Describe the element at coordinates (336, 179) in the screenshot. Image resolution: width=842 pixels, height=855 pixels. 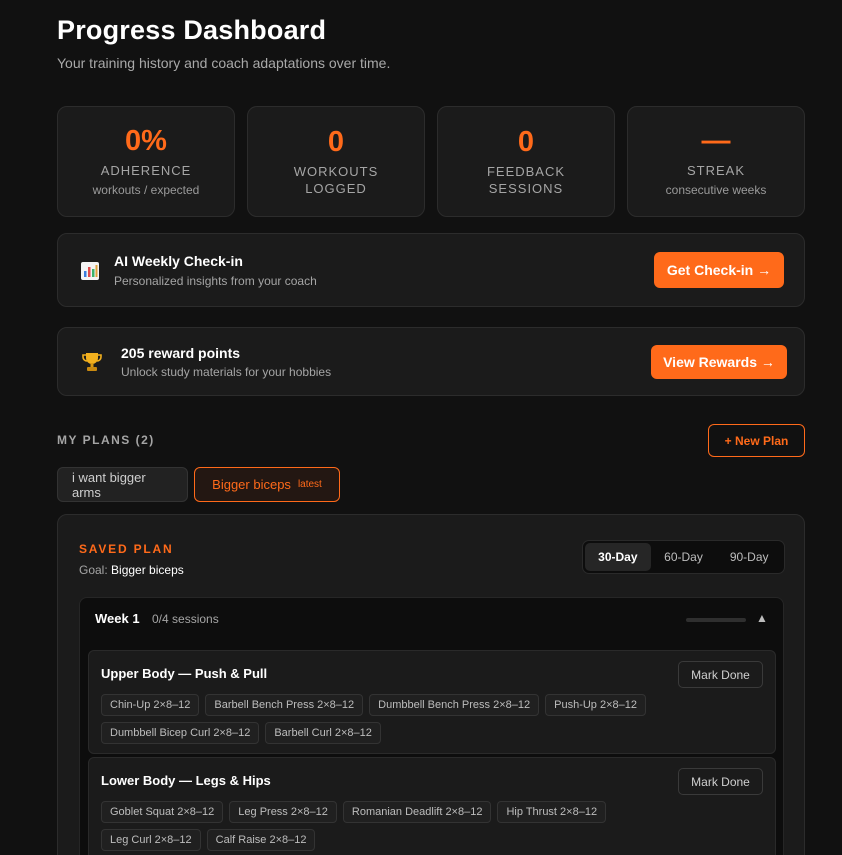
I see `stat-label: WORKOUTS LOGGED` at that location.